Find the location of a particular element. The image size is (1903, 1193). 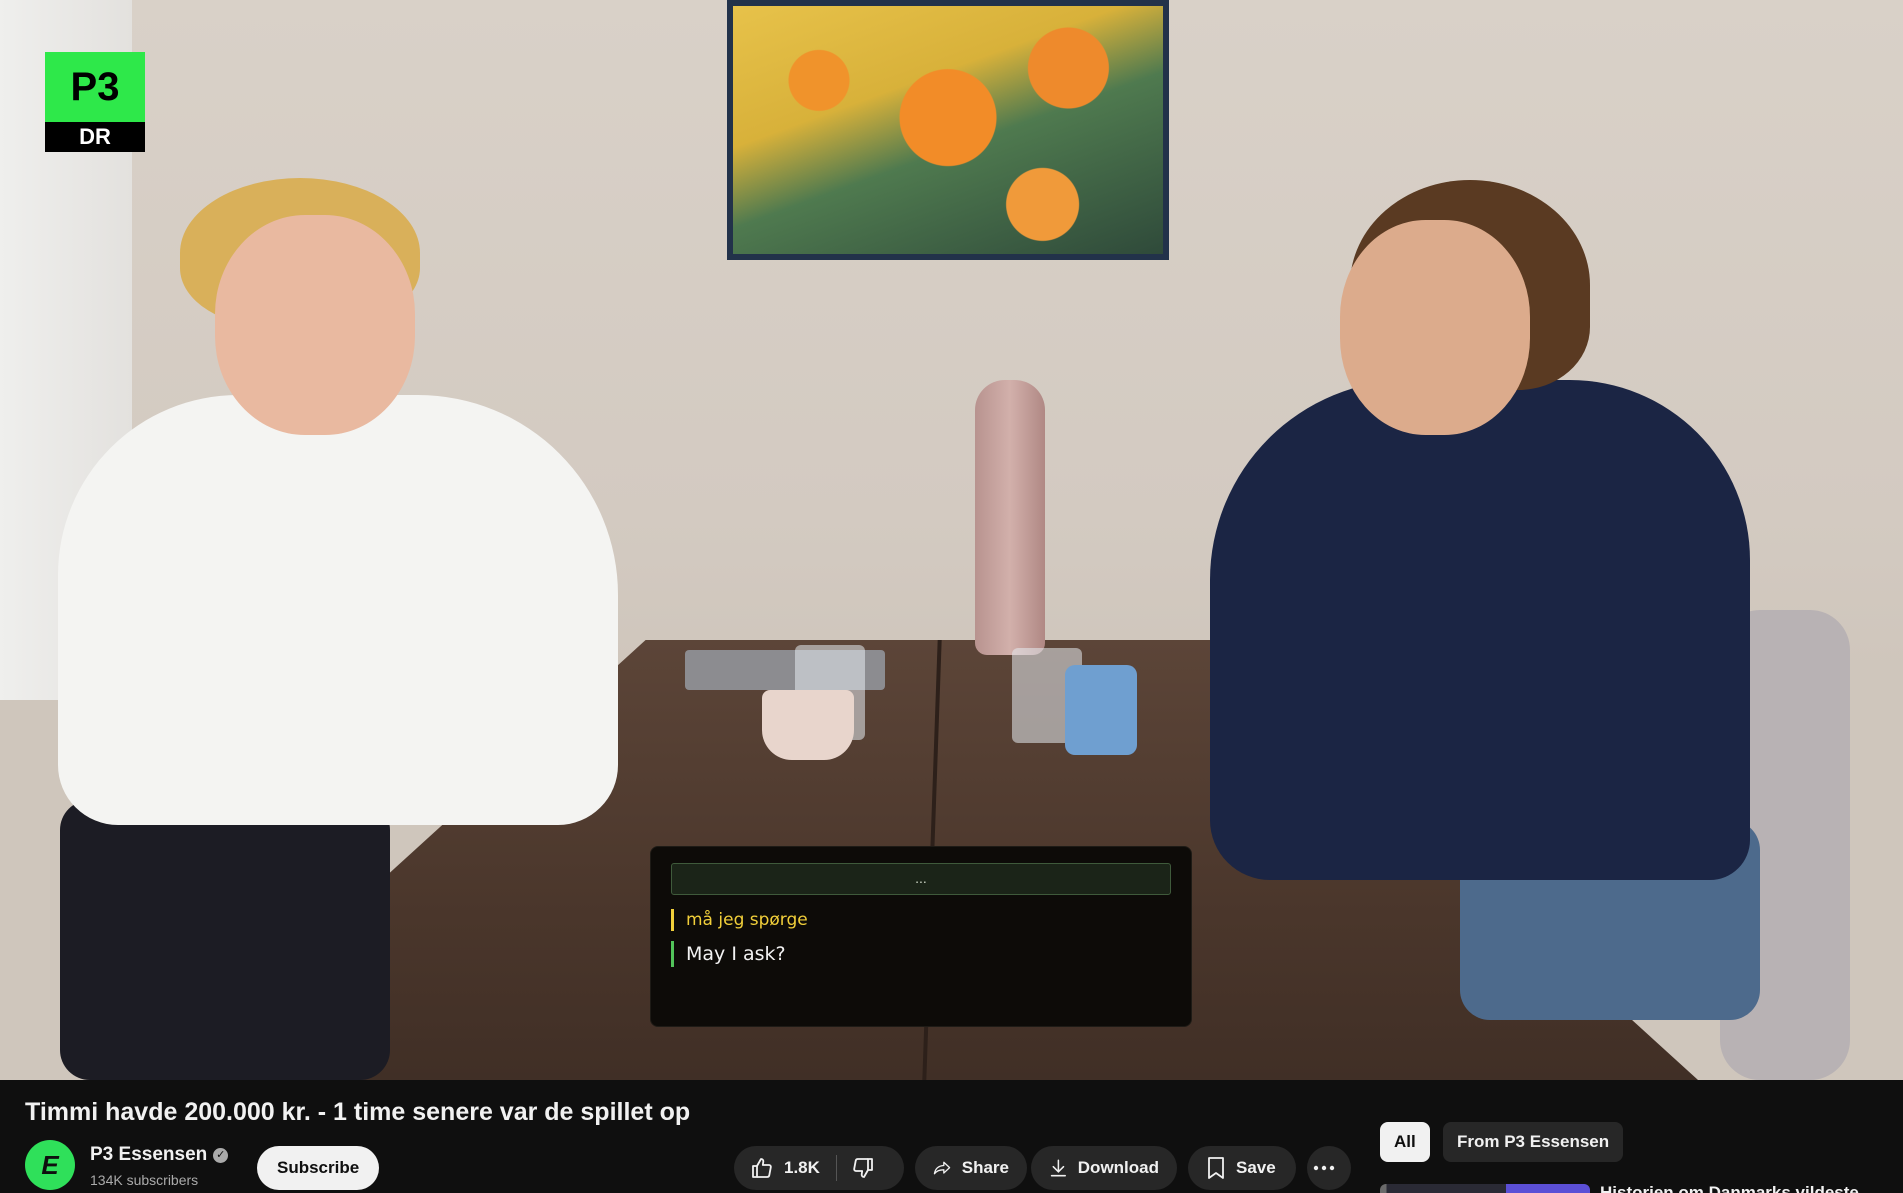

person-right-head is located at coordinates (1435, 327).